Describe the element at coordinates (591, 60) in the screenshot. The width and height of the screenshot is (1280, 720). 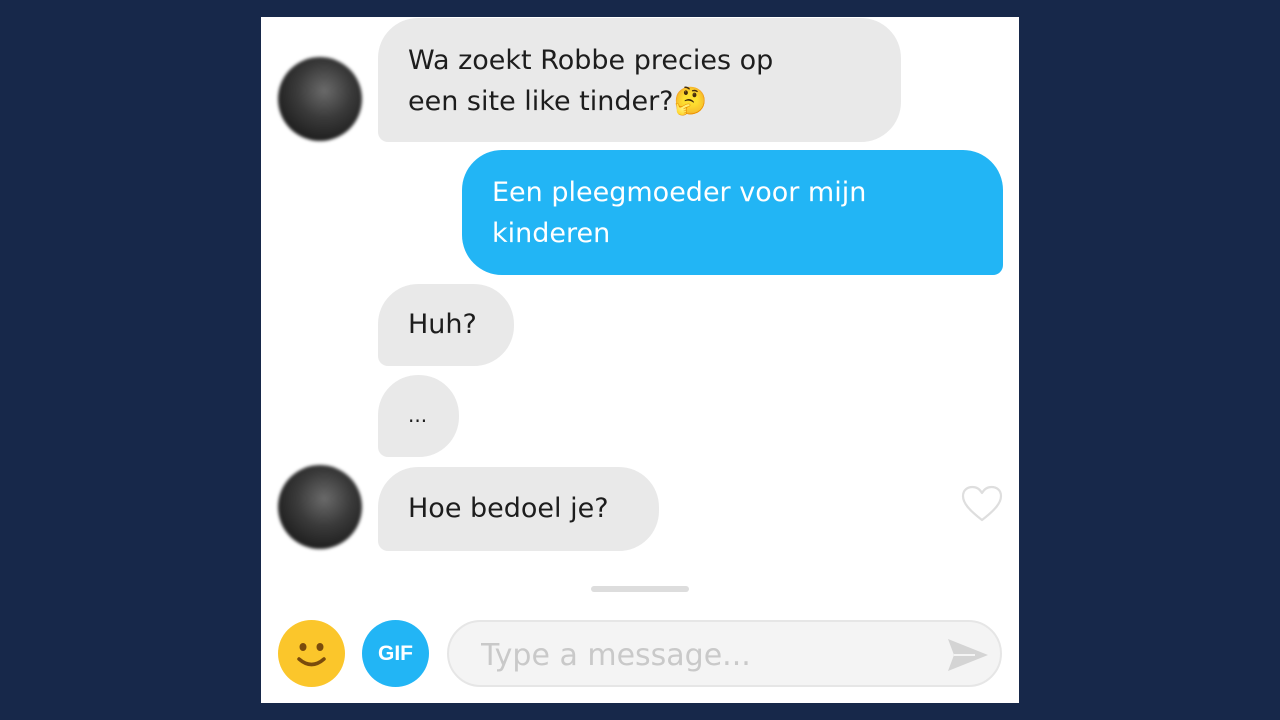
I see `message-1-line-1: Wa zoekt Robbe precies op` at that location.